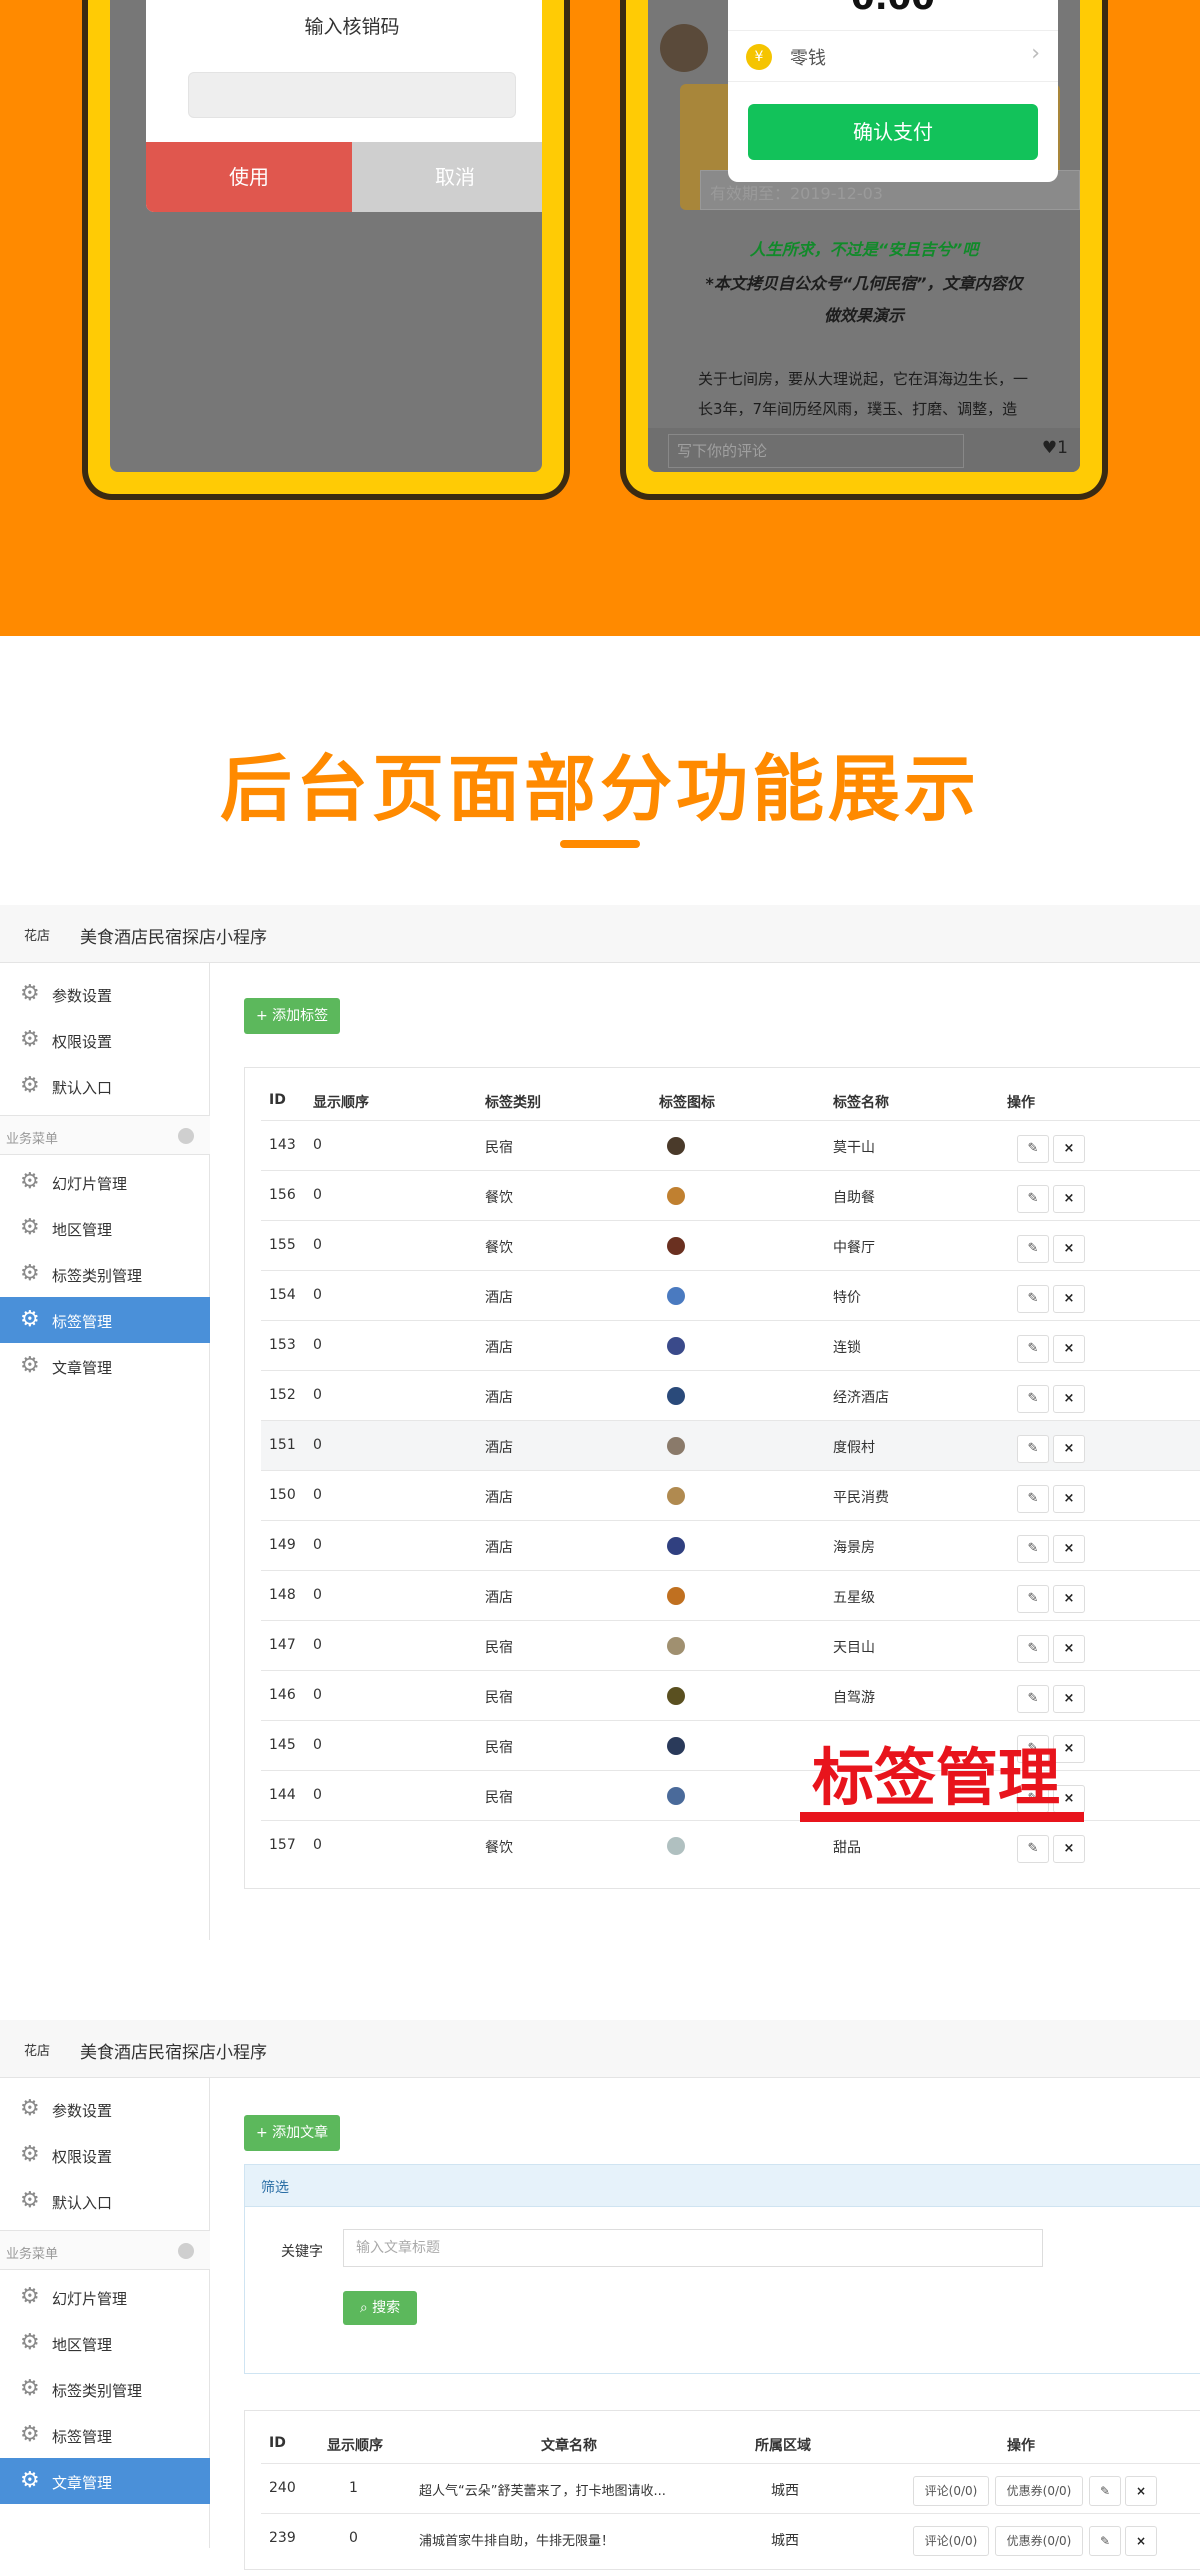 The width and height of the screenshot is (1200, 2570). What do you see at coordinates (759, 57) in the screenshot?
I see `coin-icon: ¥` at bounding box center [759, 57].